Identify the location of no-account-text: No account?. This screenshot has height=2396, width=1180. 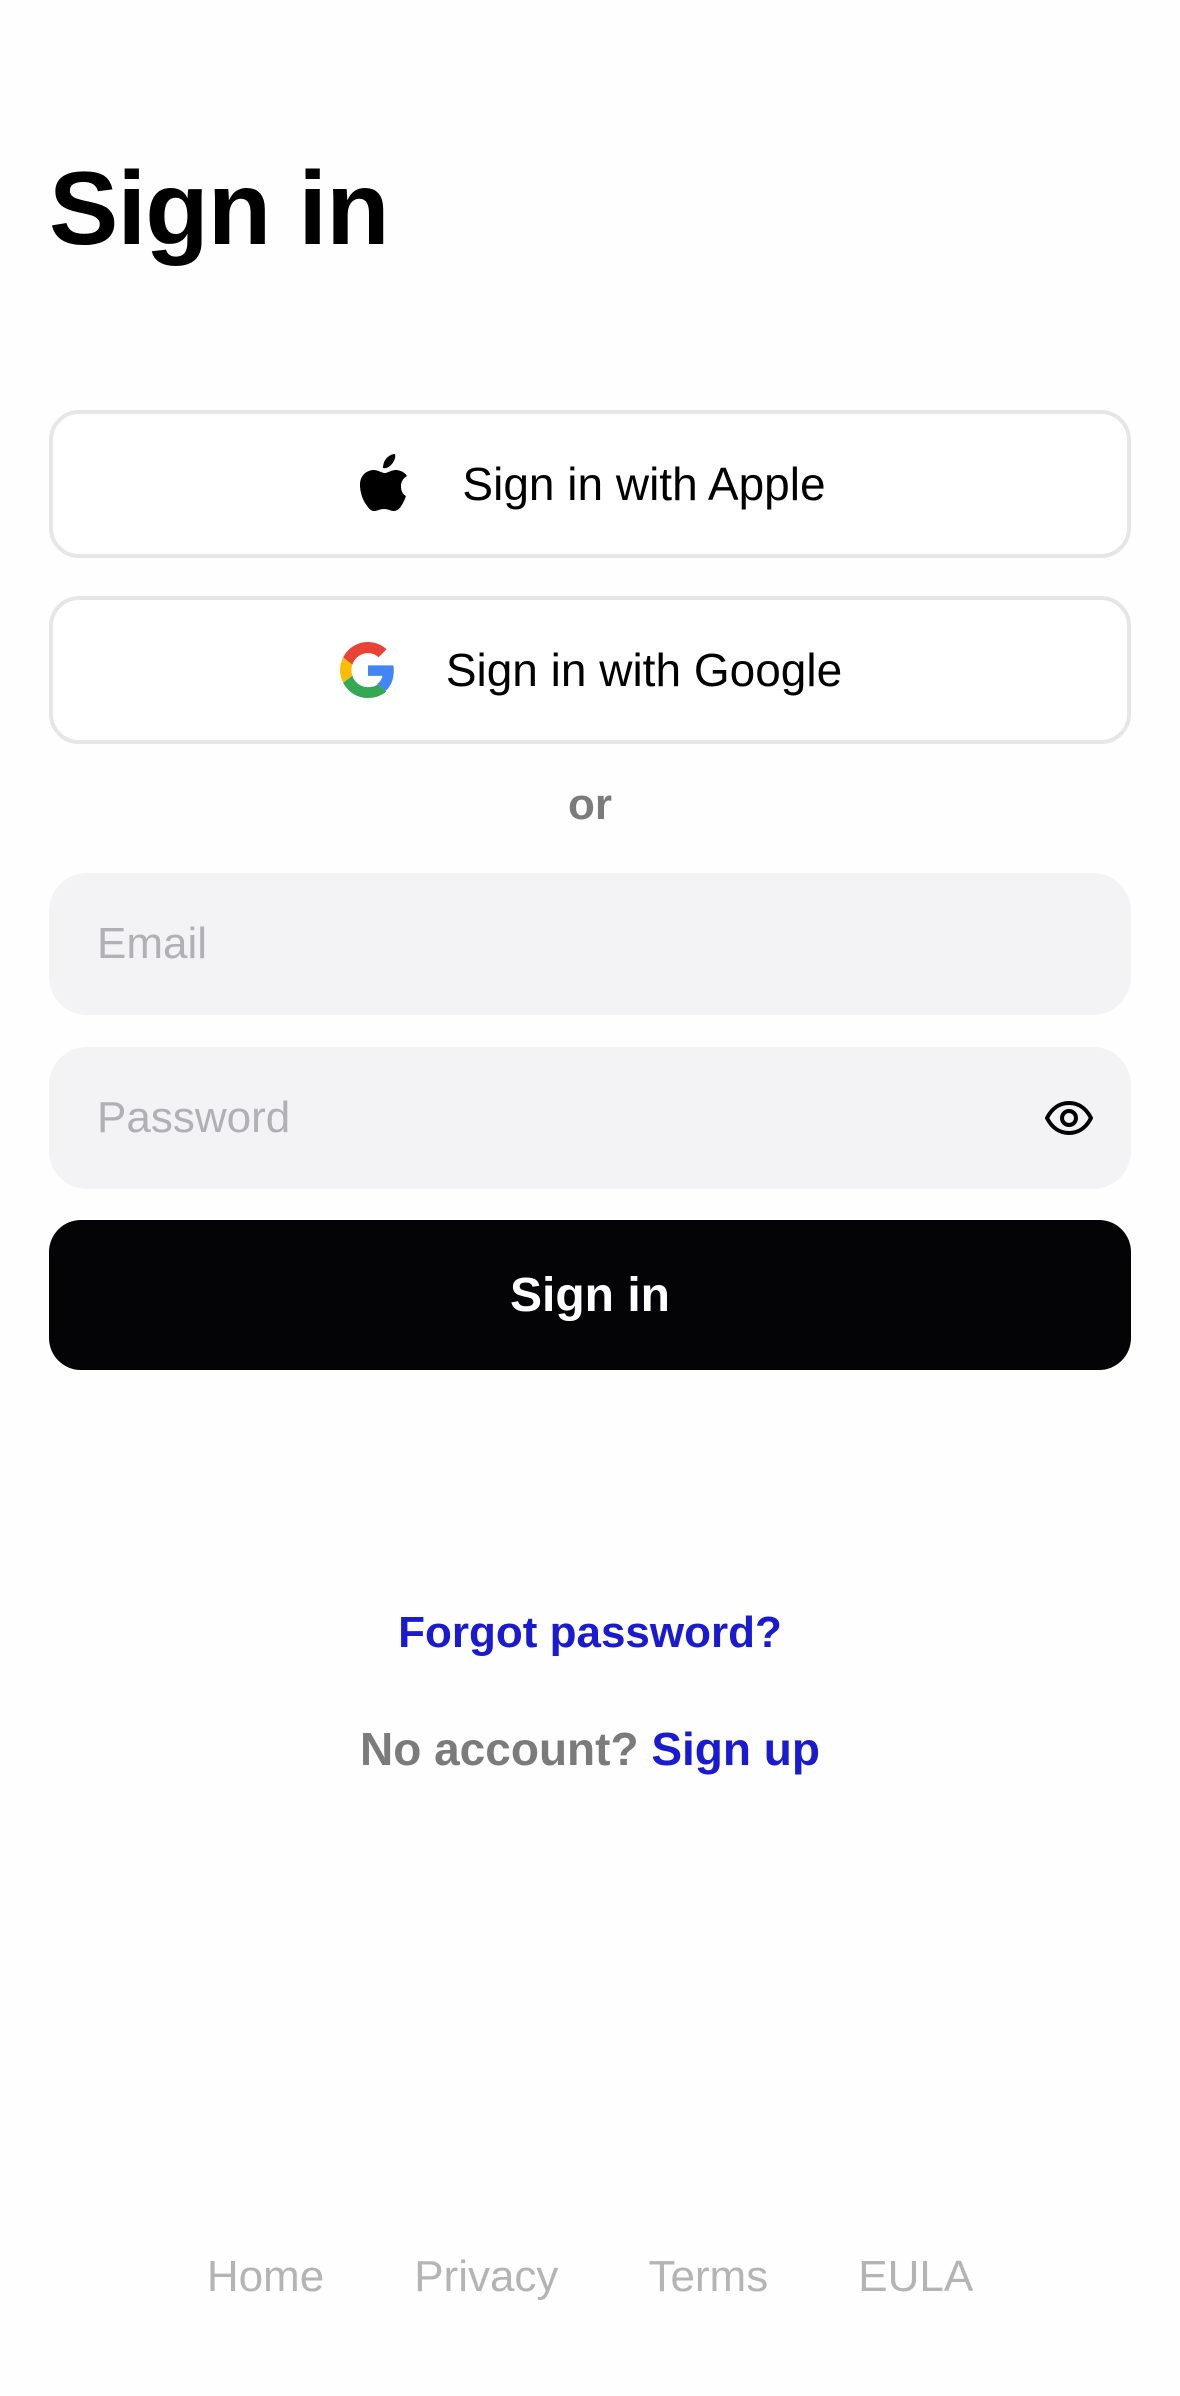
(499, 1749).